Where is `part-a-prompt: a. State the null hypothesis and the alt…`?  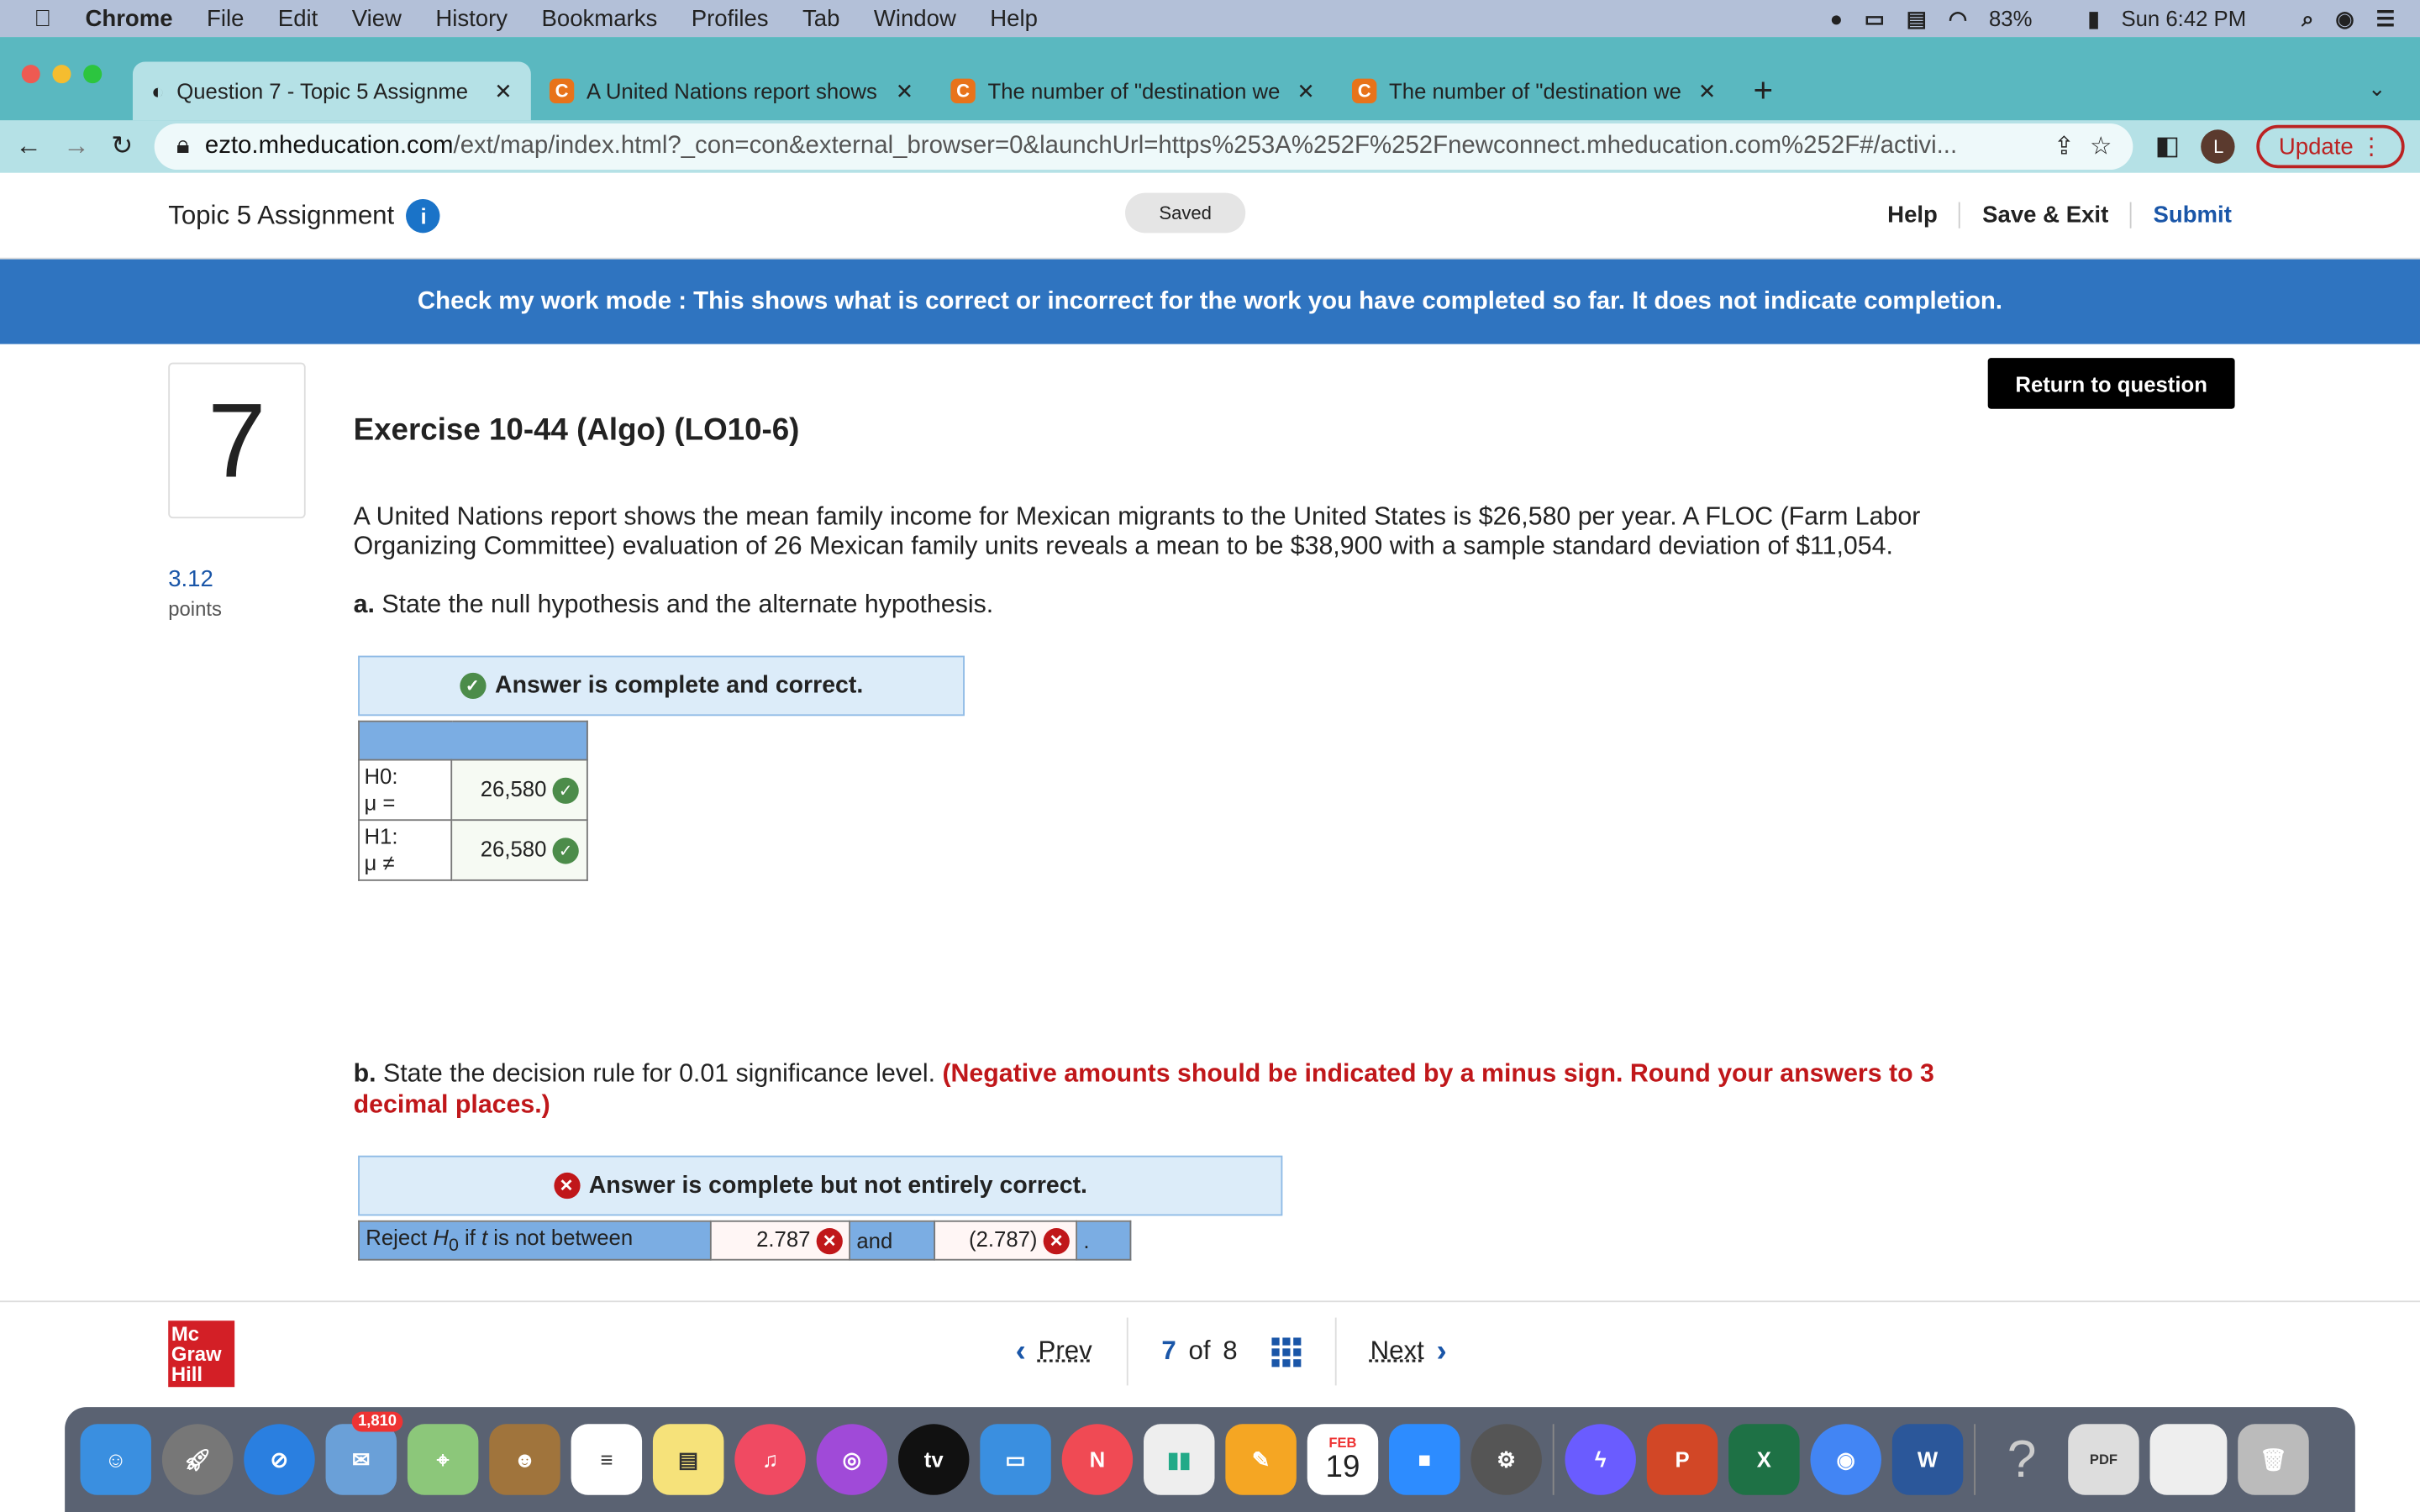
part-a-prompt: a. State the null hypothesis and the alt… is located at coordinates (673, 605).